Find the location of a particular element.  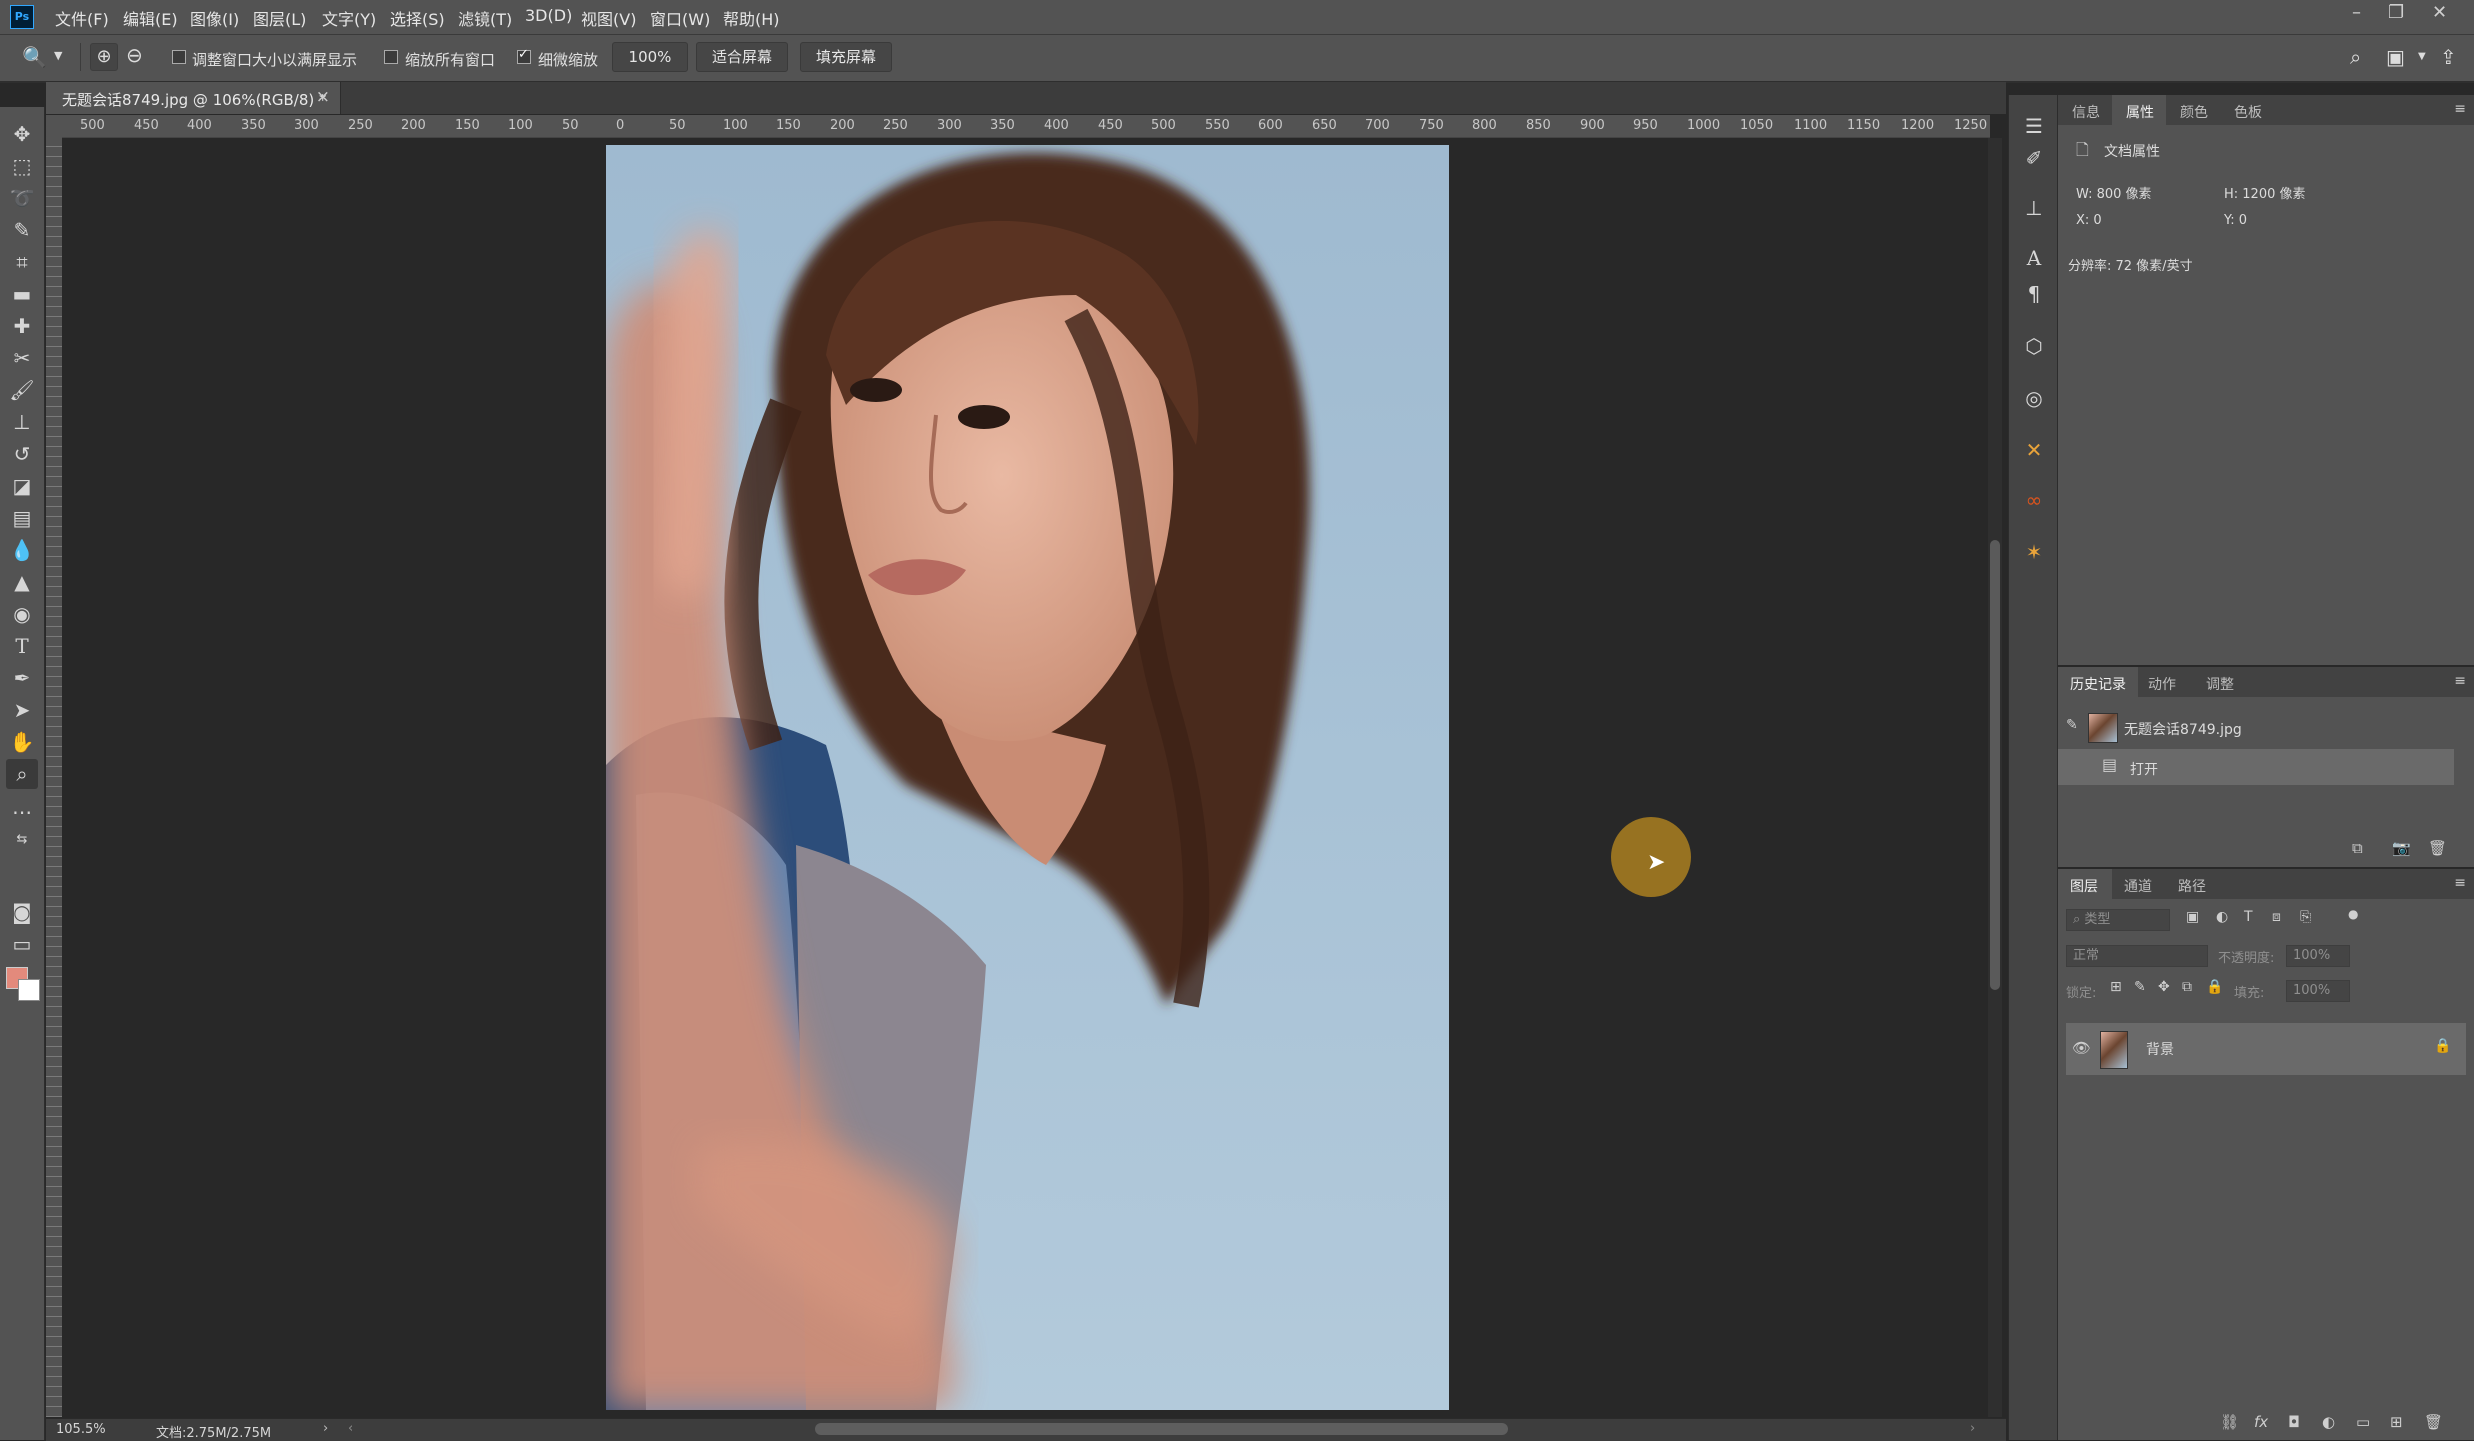

vertical-ruler is located at coordinates (54, 777).